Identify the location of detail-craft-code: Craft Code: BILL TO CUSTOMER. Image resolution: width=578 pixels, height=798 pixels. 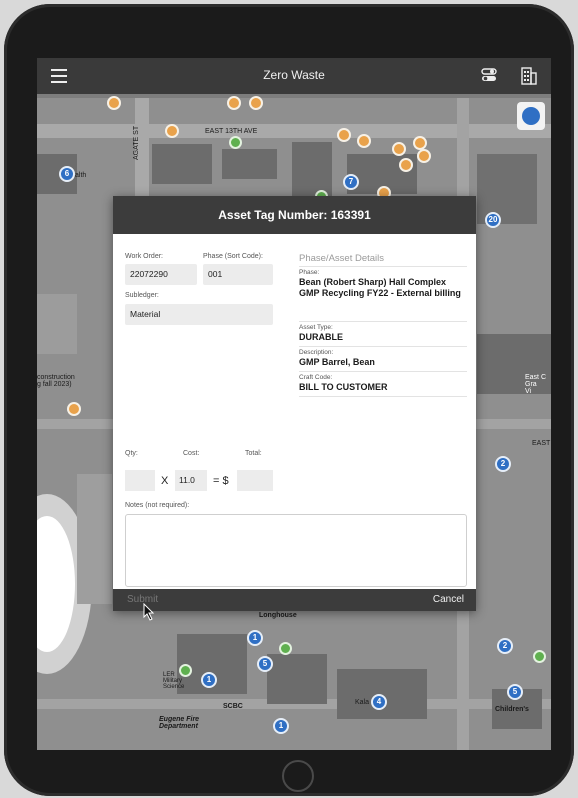
(383, 384).